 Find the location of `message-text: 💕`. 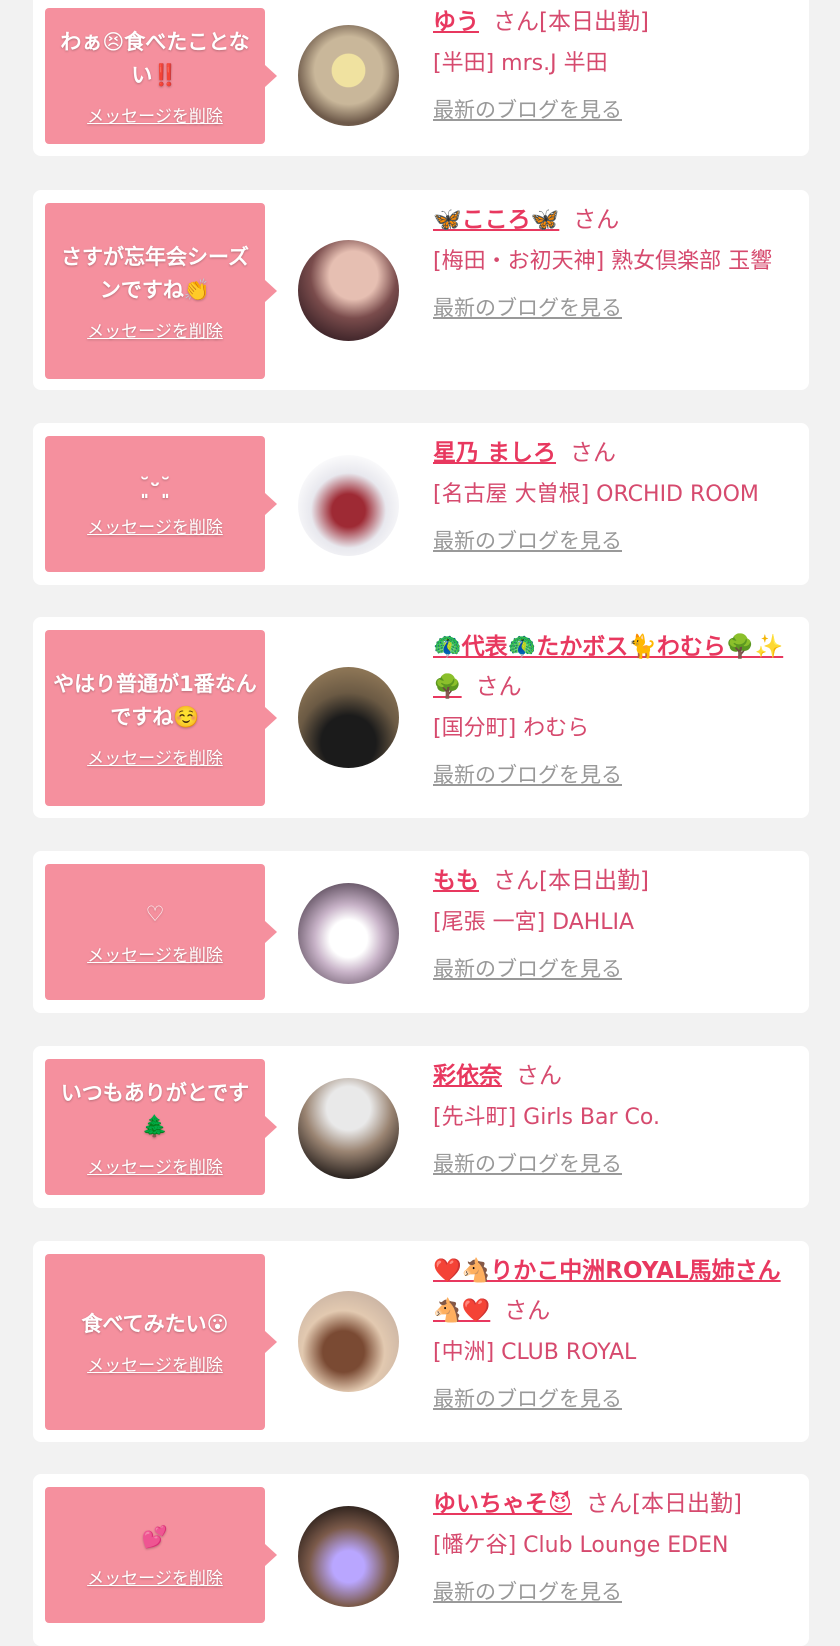

message-text: 💕 is located at coordinates (155, 1537).